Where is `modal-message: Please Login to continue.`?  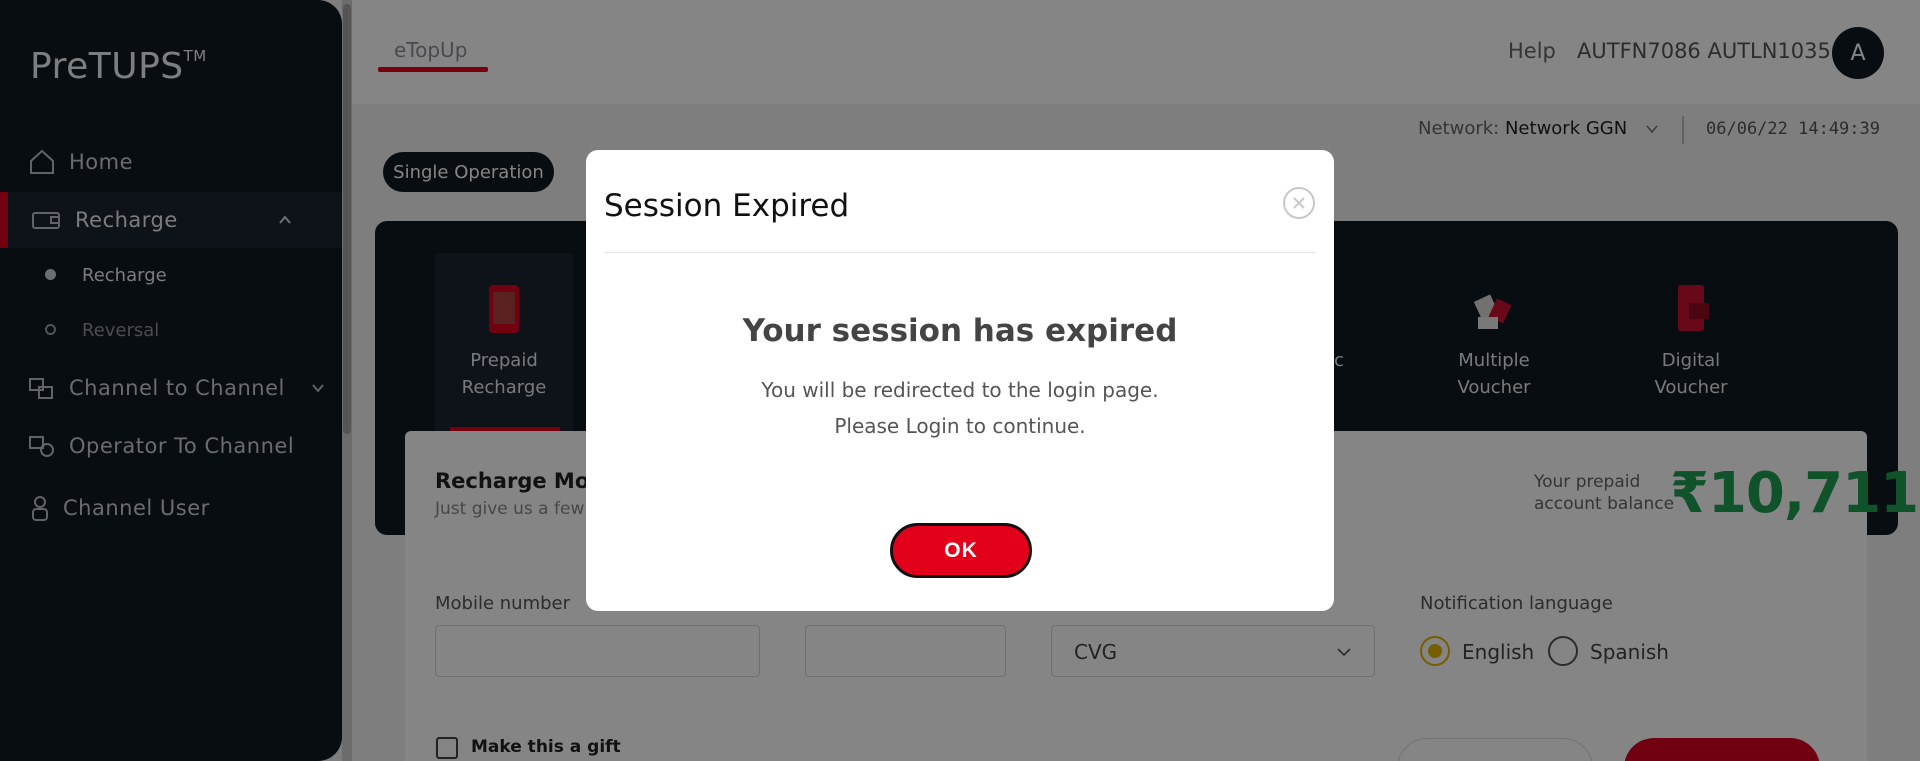
modal-message: Please Login to continue. is located at coordinates (960, 426).